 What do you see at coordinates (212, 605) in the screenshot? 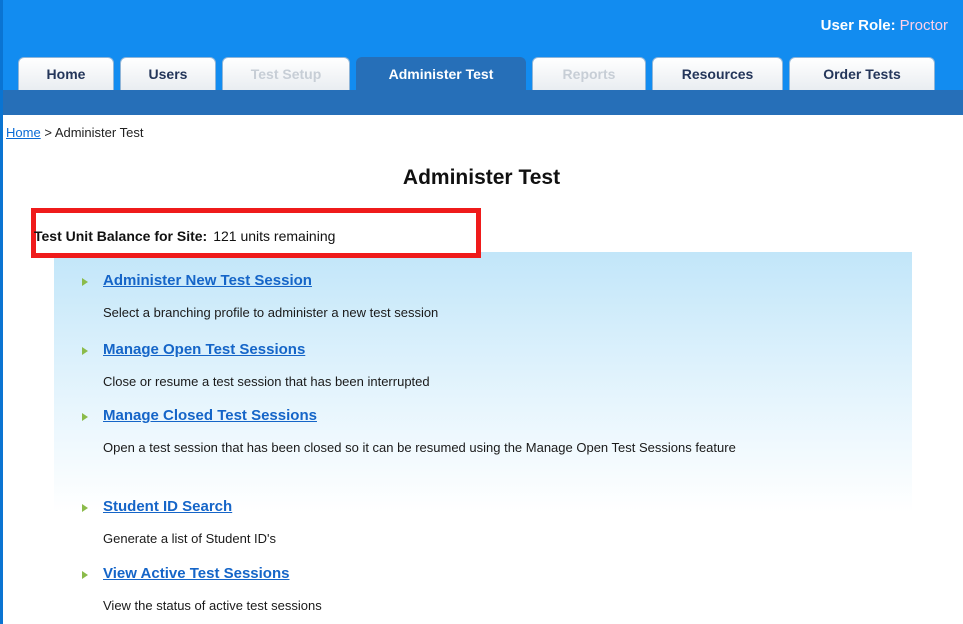
I see `item-description: View the status of active test sessions` at bounding box center [212, 605].